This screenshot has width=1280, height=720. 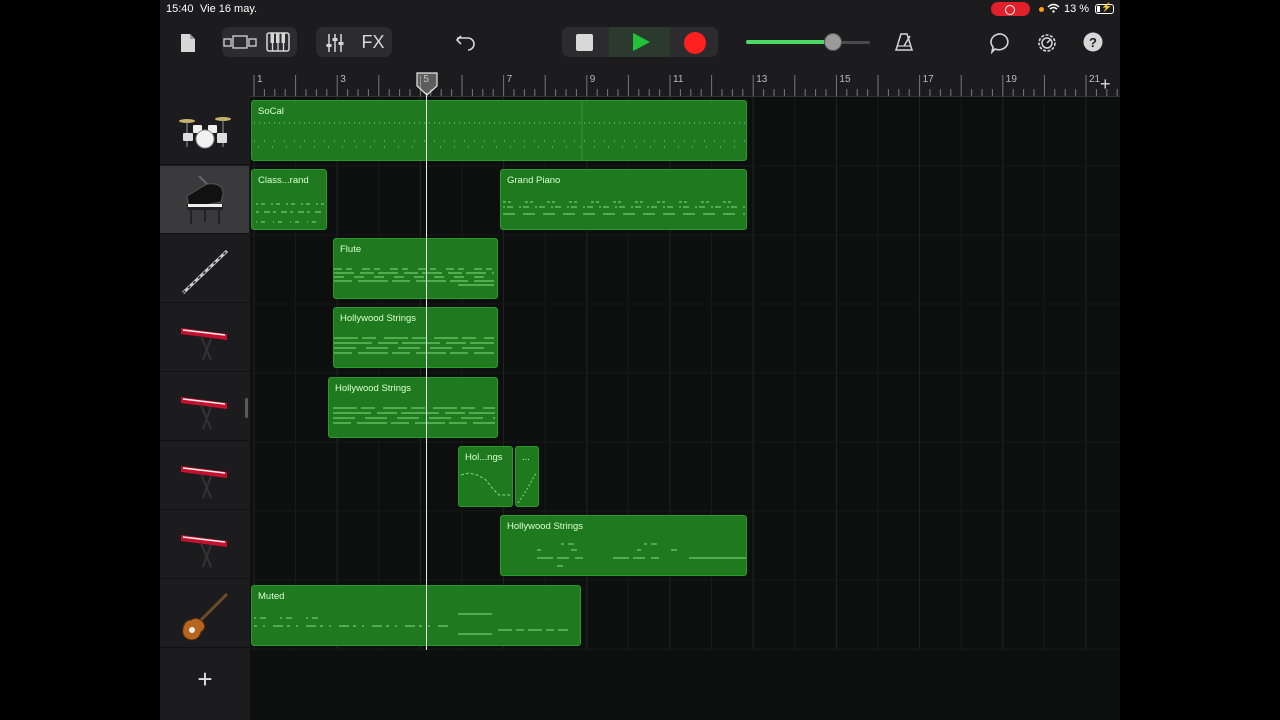 I want to click on battery-percent: 13 %, so click(x=1077, y=9).